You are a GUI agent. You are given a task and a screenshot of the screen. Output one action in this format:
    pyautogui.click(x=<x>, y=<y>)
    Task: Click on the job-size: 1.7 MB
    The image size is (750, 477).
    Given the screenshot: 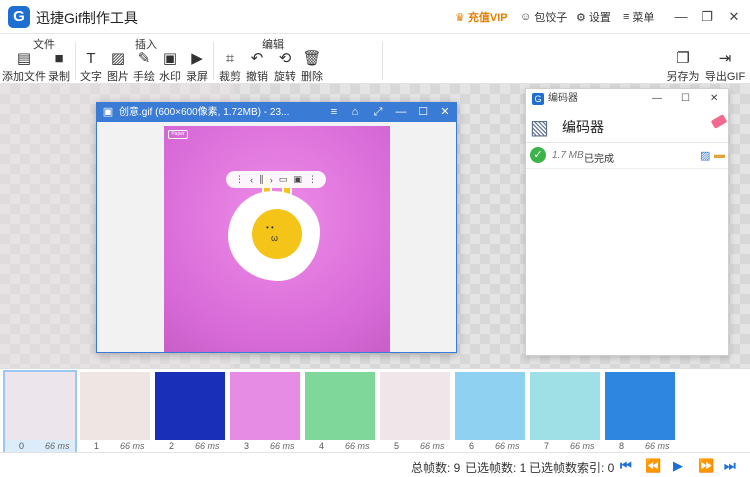 What is the action you would take?
    pyautogui.click(x=568, y=155)
    